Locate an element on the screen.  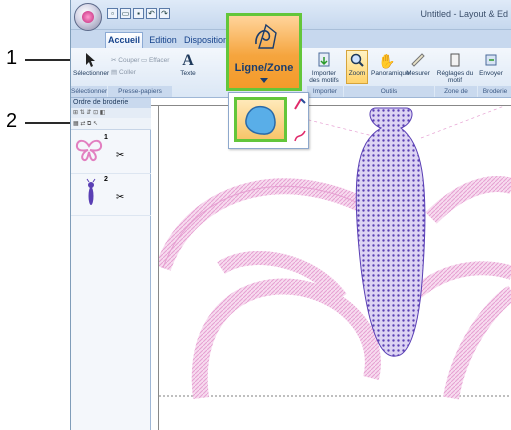
line-area-icon is located at coordinates (266, 36).